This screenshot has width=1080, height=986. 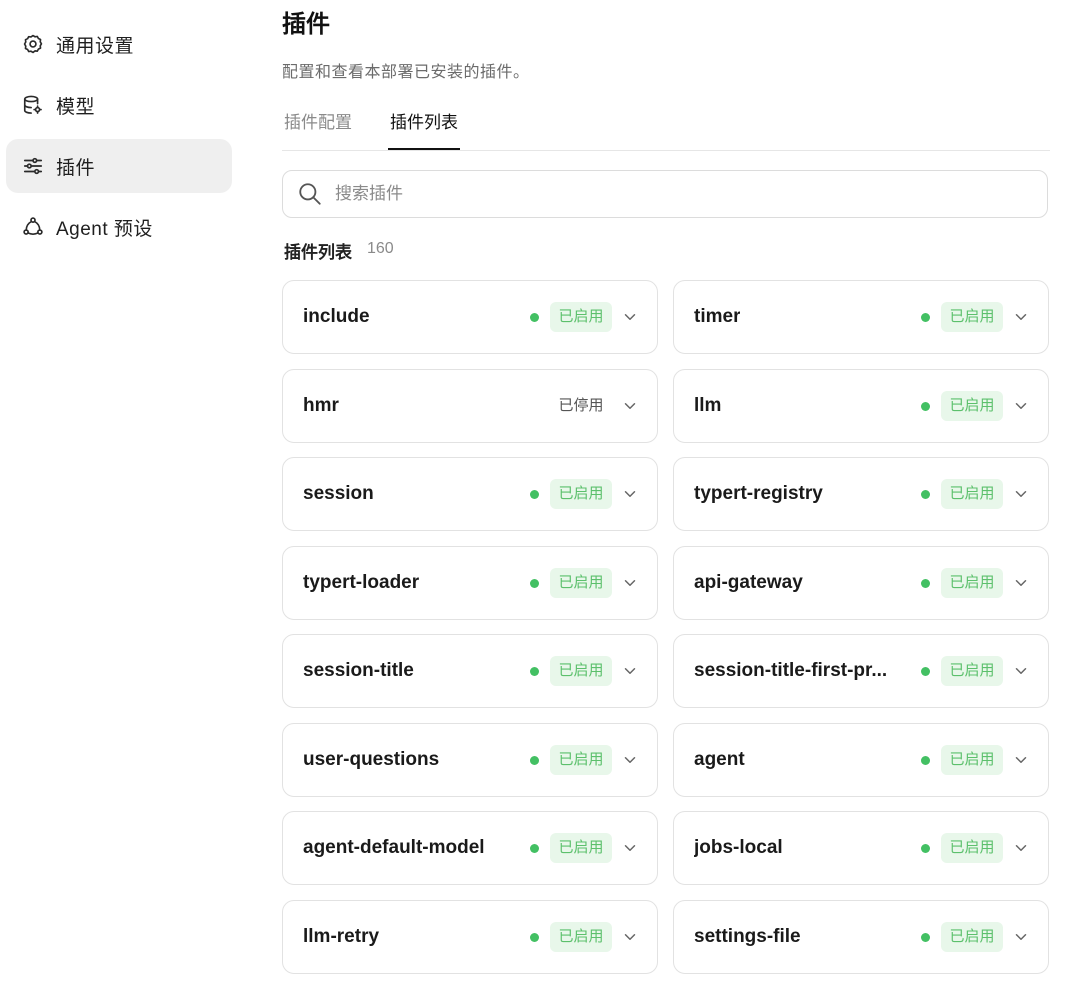 I want to click on plugin-card: settings-file 已启用, so click(x=861, y=936).